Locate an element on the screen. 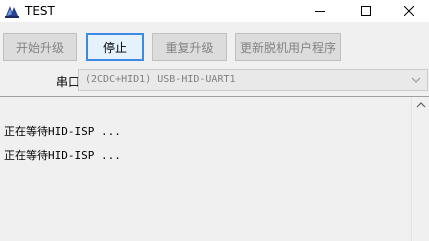 Image resolution: width=429 pixels, height=241 pixels. update-offline-program-label: 更新脱机用户程序 is located at coordinates (287, 47).